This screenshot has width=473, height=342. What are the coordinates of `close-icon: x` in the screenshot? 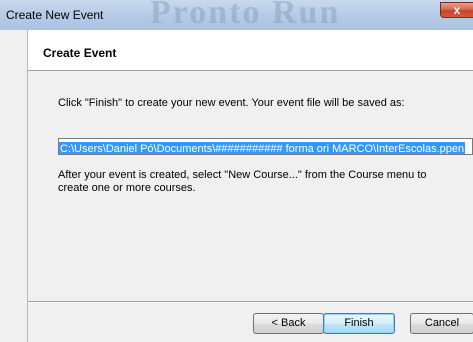 It's located at (457, 10).